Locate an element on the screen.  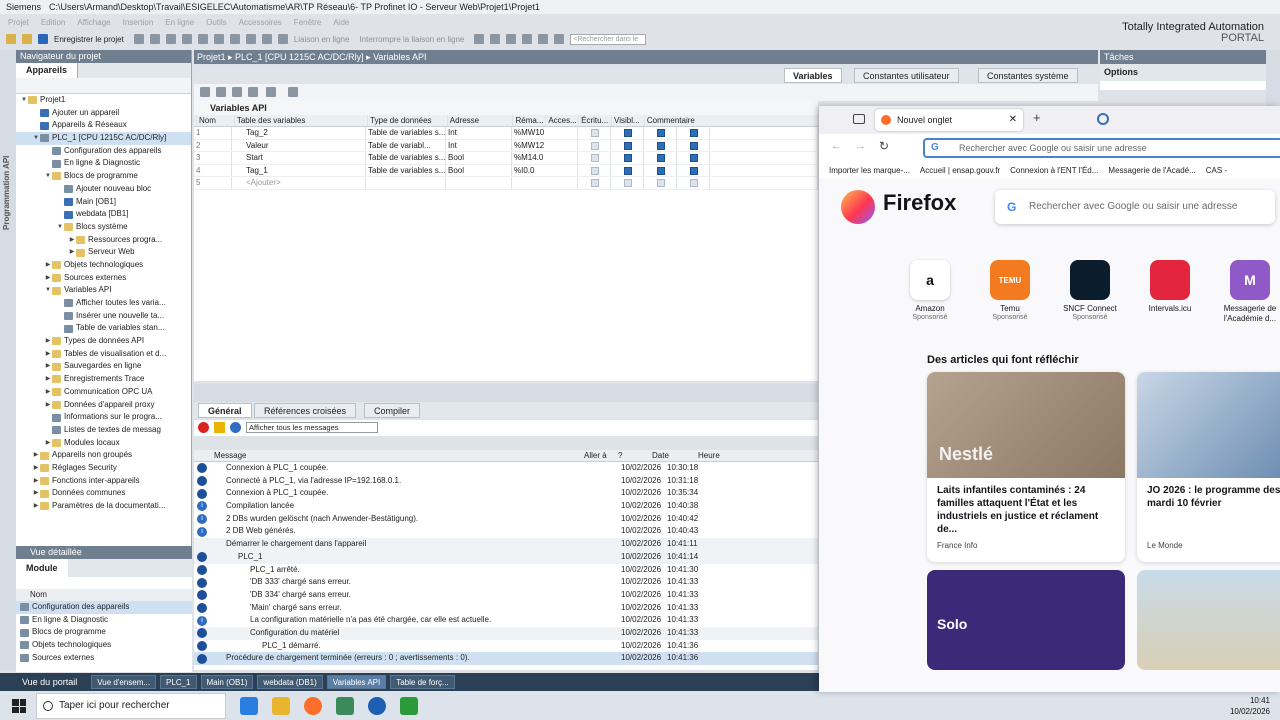
reload-icon: ↻ is located at coordinates (884, 146).